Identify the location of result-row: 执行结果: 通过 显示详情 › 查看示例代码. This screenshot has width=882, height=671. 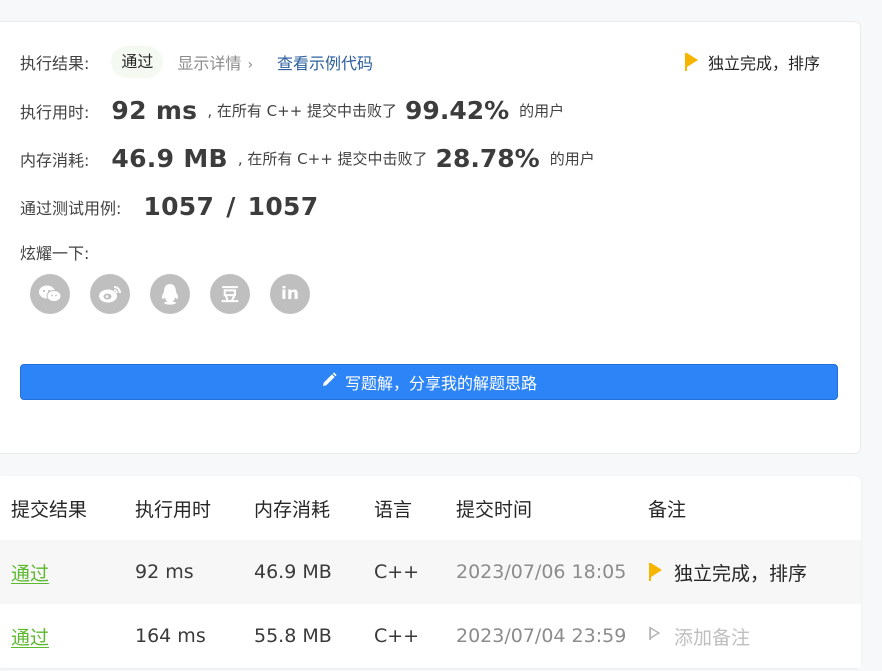
(196, 62).